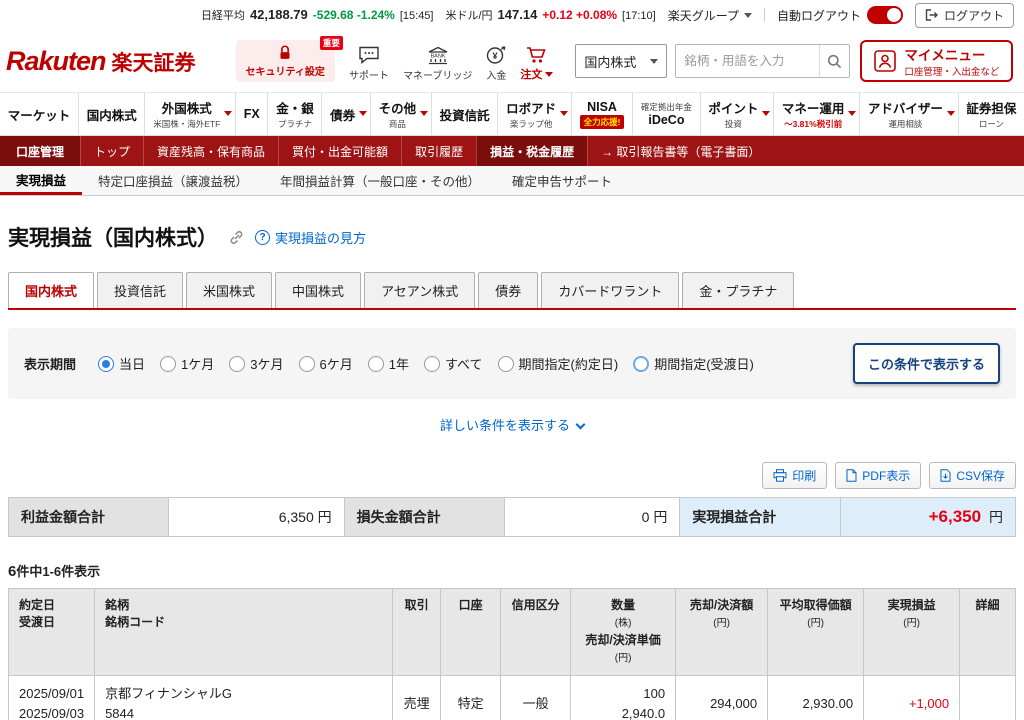 This screenshot has height=720, width=1024. Describe the element at coordinates (54, 571) in the screenshot. I see `result-count: 6件中1-6件表示` at that location.